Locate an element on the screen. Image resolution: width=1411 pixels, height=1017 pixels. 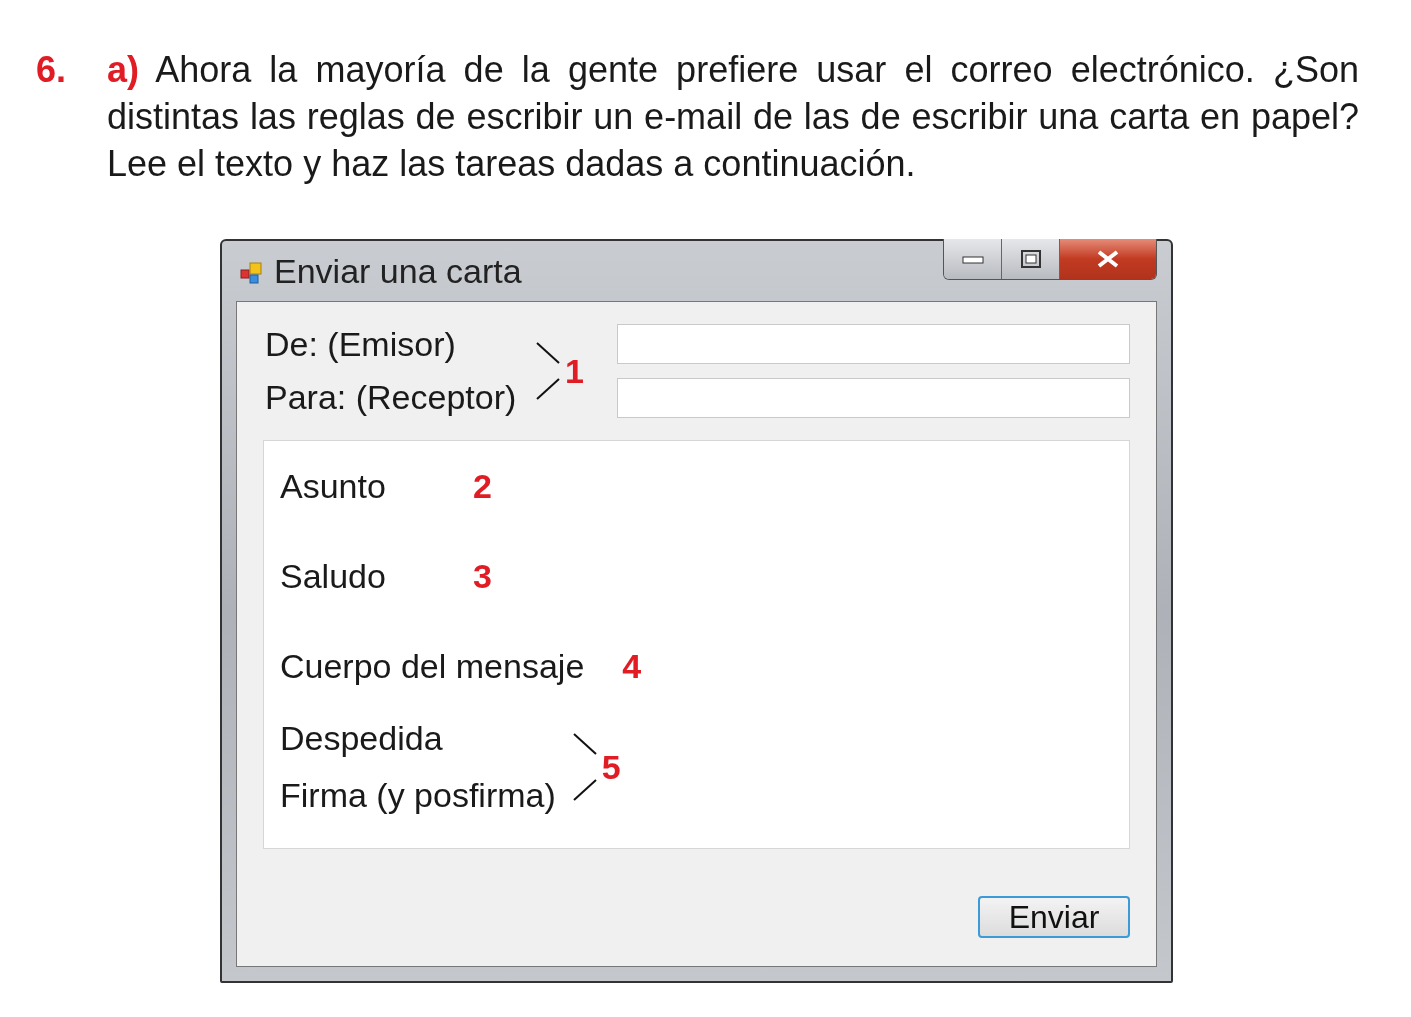
number-label: 3 is located at coordinates (482, 576).